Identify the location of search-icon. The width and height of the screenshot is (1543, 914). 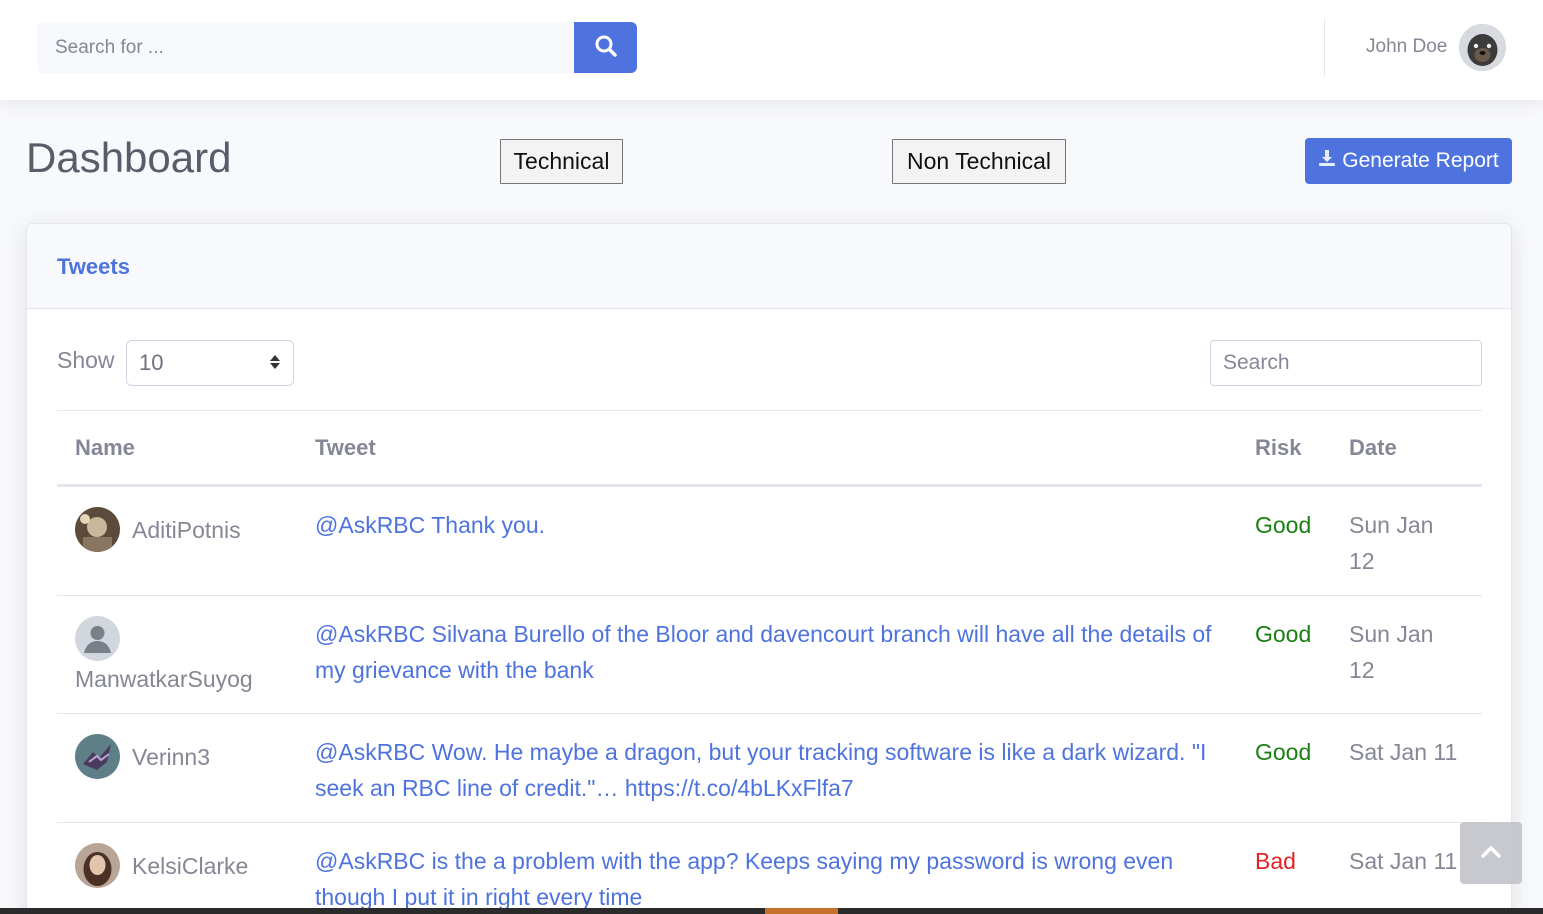
(606, 47).